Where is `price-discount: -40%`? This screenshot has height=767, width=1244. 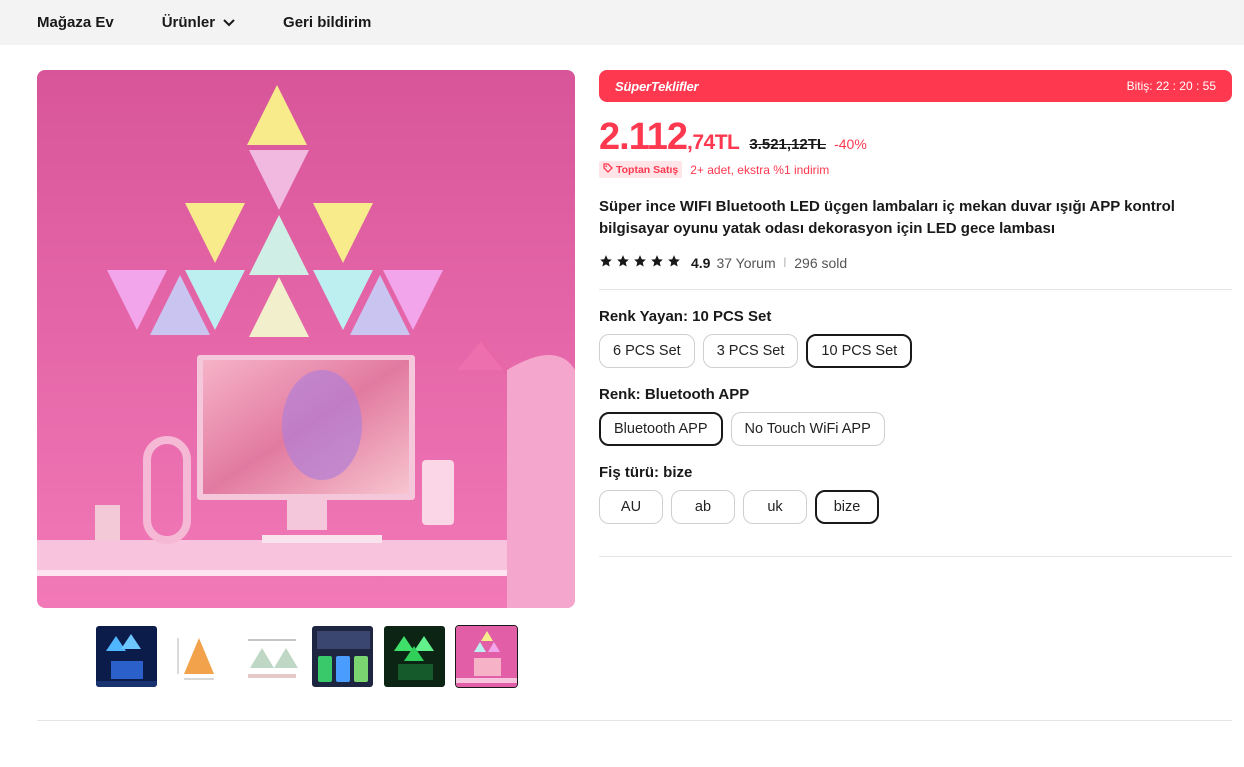 price-discount: -40% is located at coordinates (850, 144).